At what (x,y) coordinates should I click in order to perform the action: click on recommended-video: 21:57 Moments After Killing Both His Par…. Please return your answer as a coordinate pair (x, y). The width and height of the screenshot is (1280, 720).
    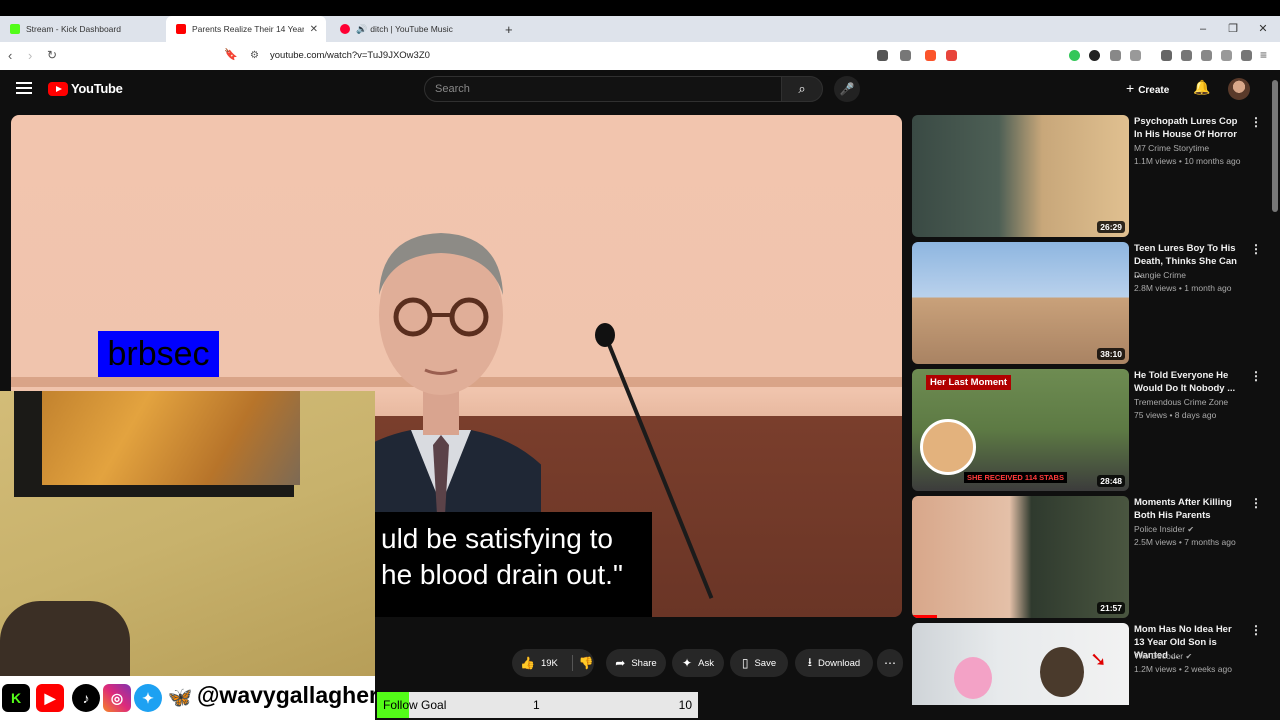
    Looking at the image, I should click on (1092, 557).